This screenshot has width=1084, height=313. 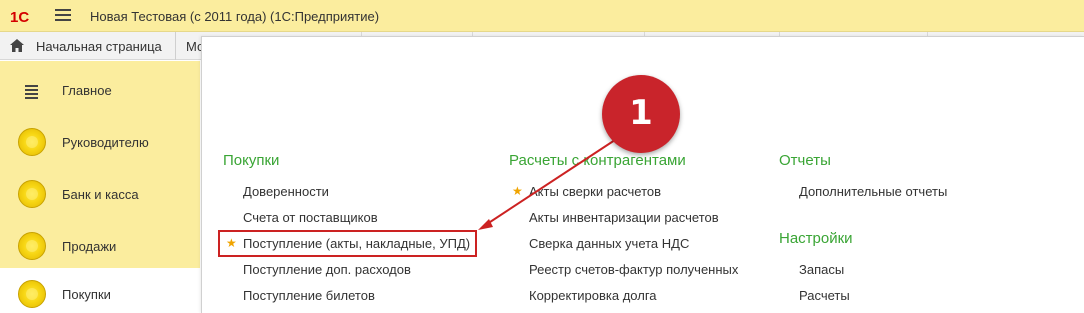 What do you see at coordinates (63, 16) in the screenshot?
I see `main-menu-icon` at bounding box center [63, 16].